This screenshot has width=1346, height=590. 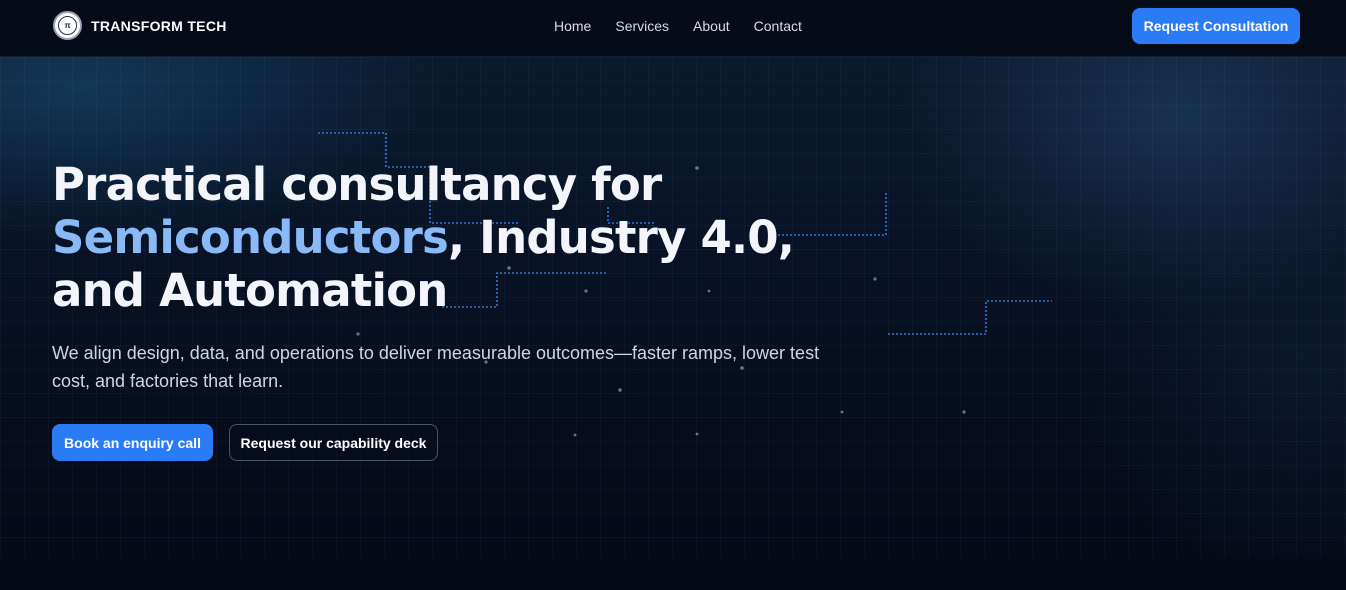 I want to click on nav-contact: Contact, so click(x=778, y=26).